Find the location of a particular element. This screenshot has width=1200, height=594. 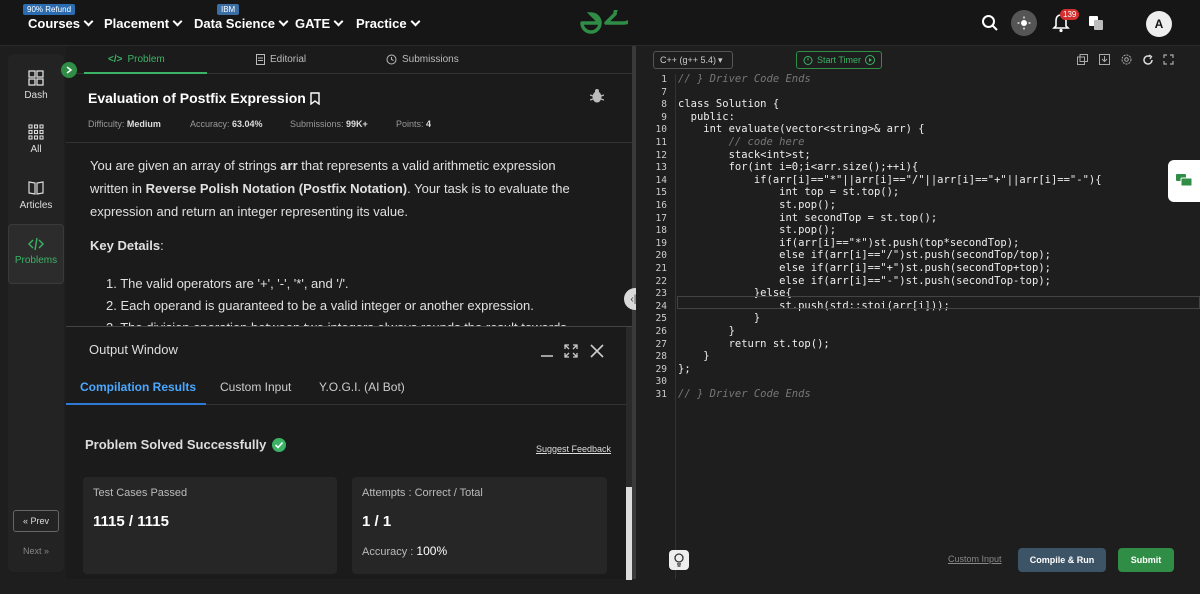

code-line: class Solution { is located at coordinates (728, 104).